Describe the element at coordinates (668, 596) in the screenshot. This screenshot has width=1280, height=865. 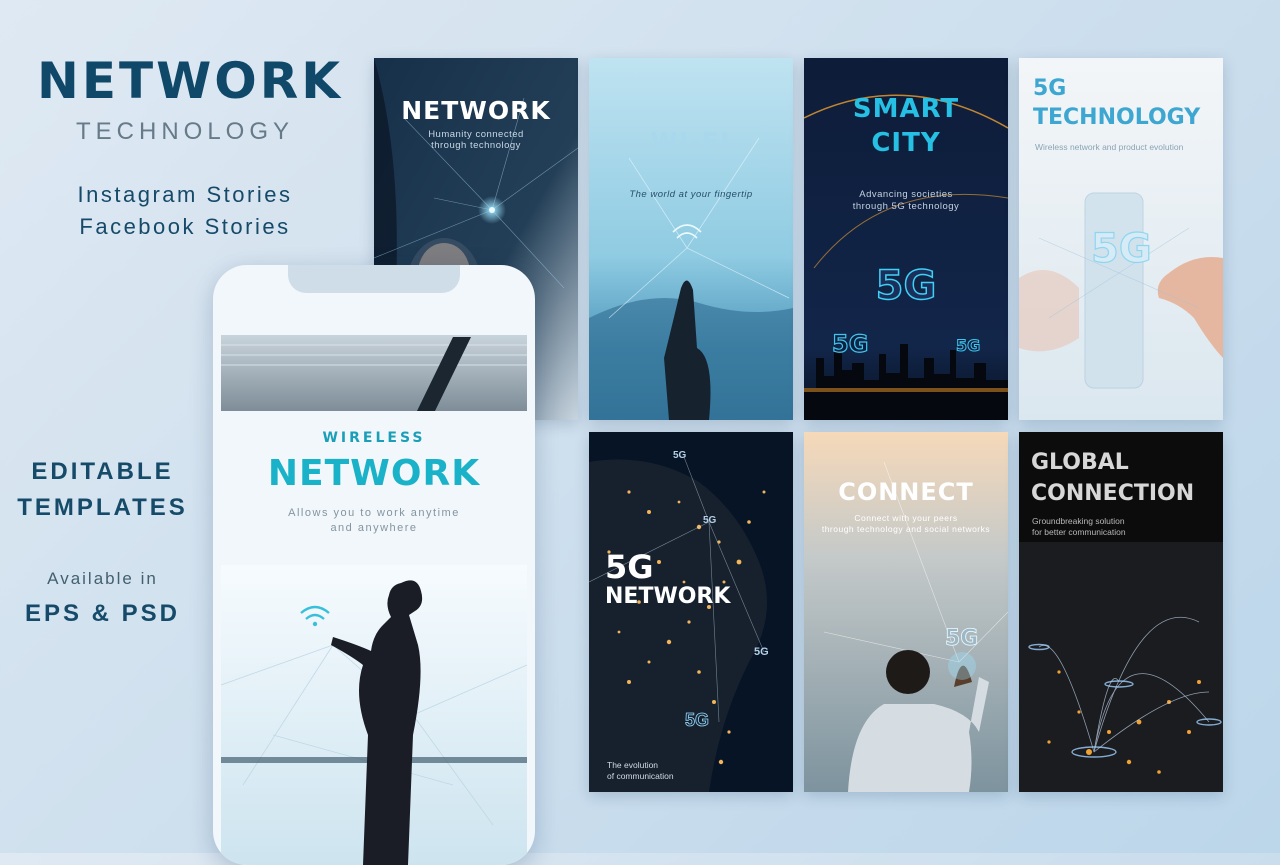
I see `network5g-title-2: NETWORK` at that location.